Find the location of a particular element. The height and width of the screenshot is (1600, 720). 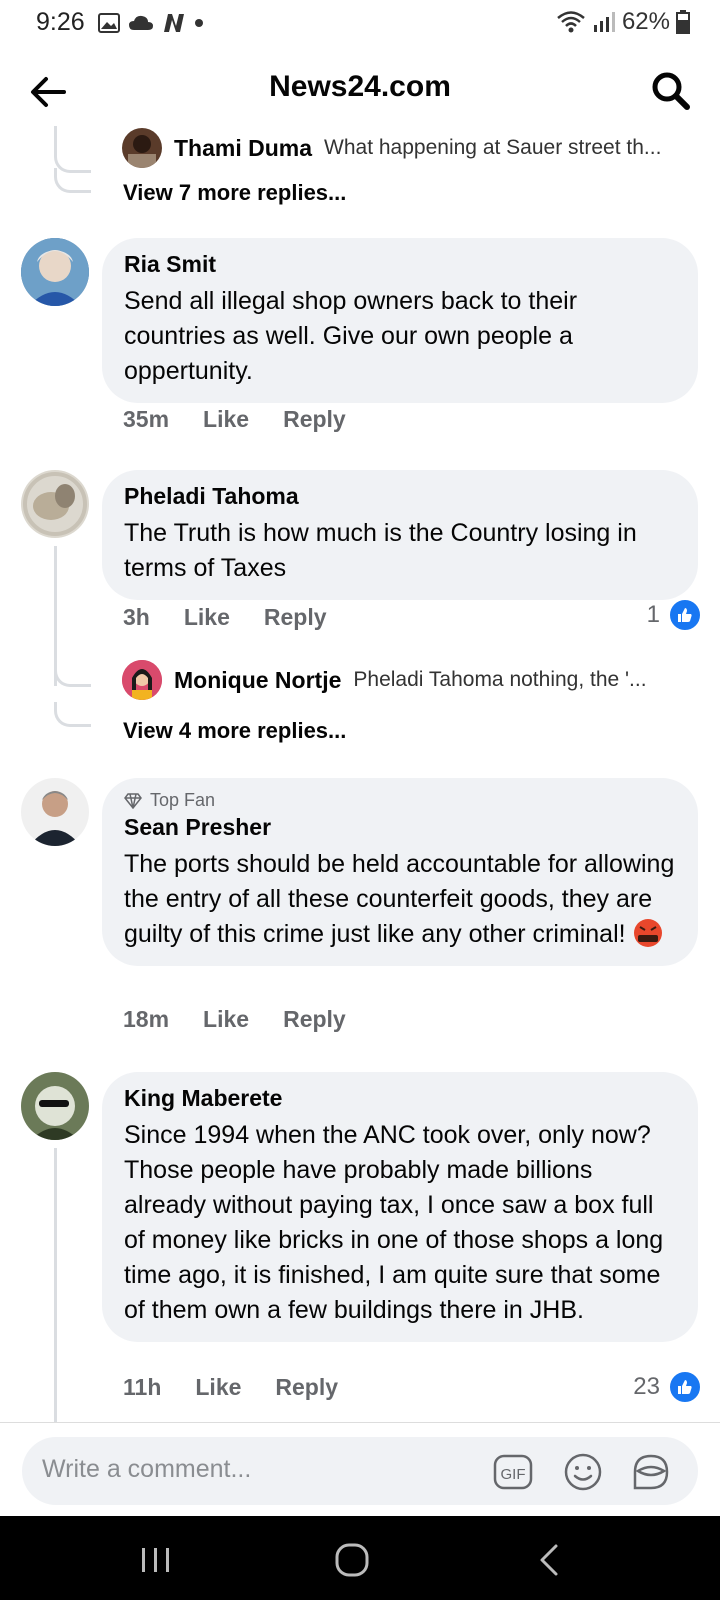

reaction-count: 1 is located at coordinates (674, 615).